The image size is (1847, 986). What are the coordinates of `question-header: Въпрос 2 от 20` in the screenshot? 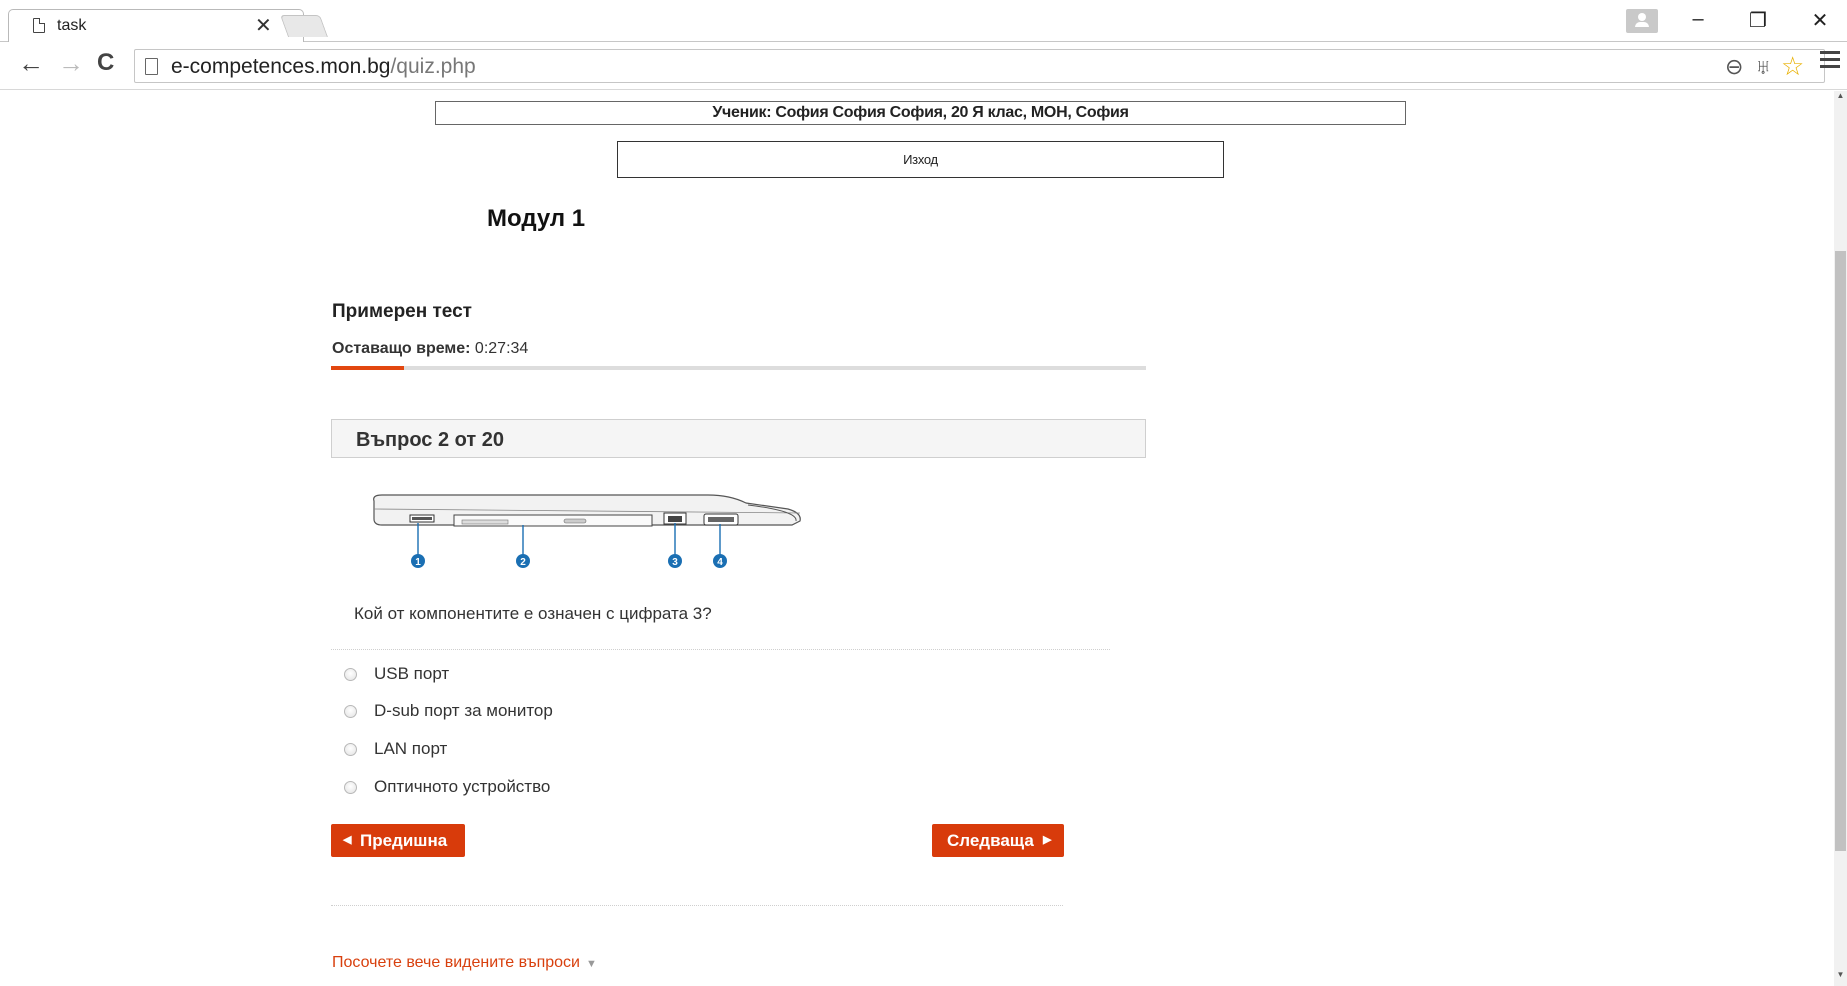 It's located at (738, 438).